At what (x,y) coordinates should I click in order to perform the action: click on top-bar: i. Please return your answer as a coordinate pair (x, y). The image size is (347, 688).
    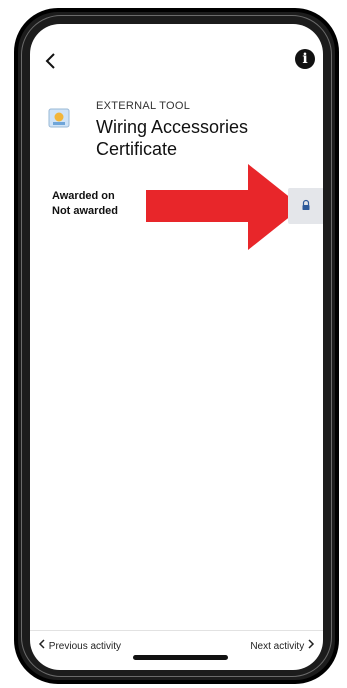
    Looking at the image, I should click on (176, 62).